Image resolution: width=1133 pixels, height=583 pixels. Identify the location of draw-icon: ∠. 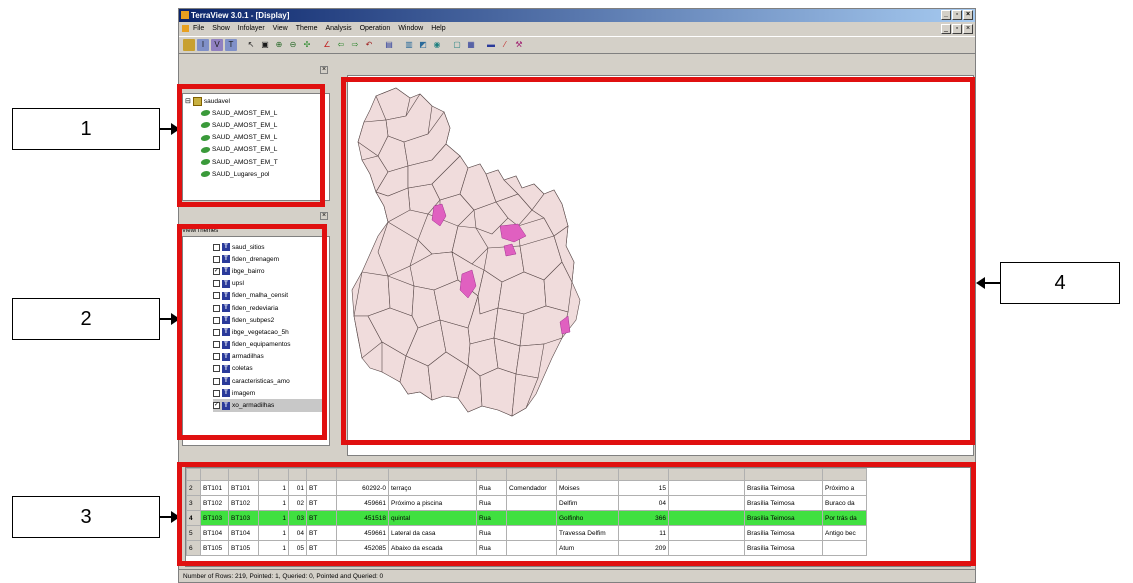
(327, 45).